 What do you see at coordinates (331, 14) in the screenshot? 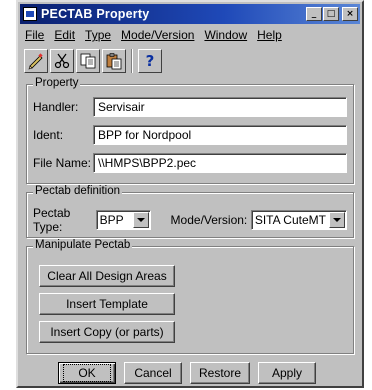
I see `maximize-button: □` at bounding box center [331, 14].